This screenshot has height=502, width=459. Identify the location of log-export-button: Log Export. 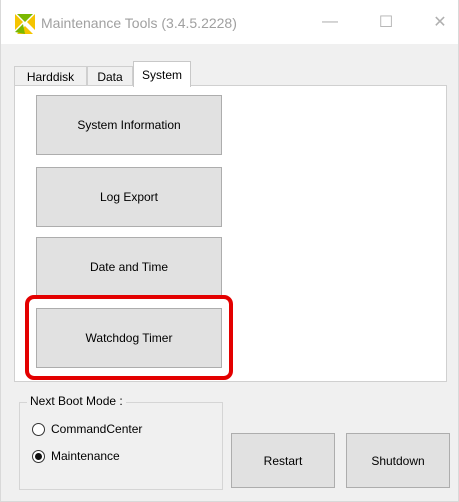
(129, 197).